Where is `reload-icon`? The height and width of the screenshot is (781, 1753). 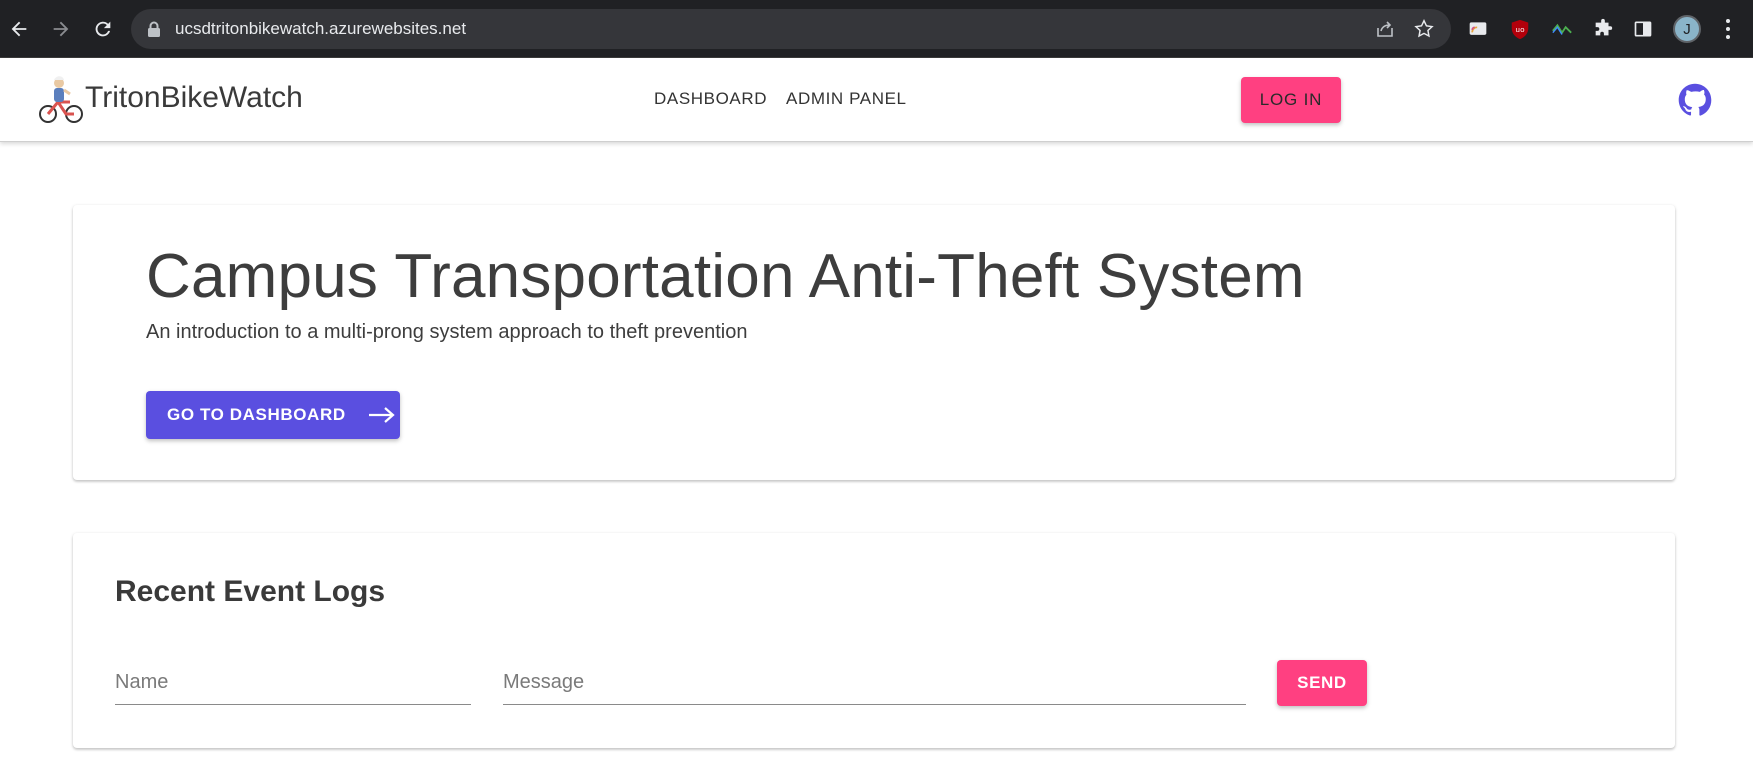 reload-icon is located at coordinates (103, 29).